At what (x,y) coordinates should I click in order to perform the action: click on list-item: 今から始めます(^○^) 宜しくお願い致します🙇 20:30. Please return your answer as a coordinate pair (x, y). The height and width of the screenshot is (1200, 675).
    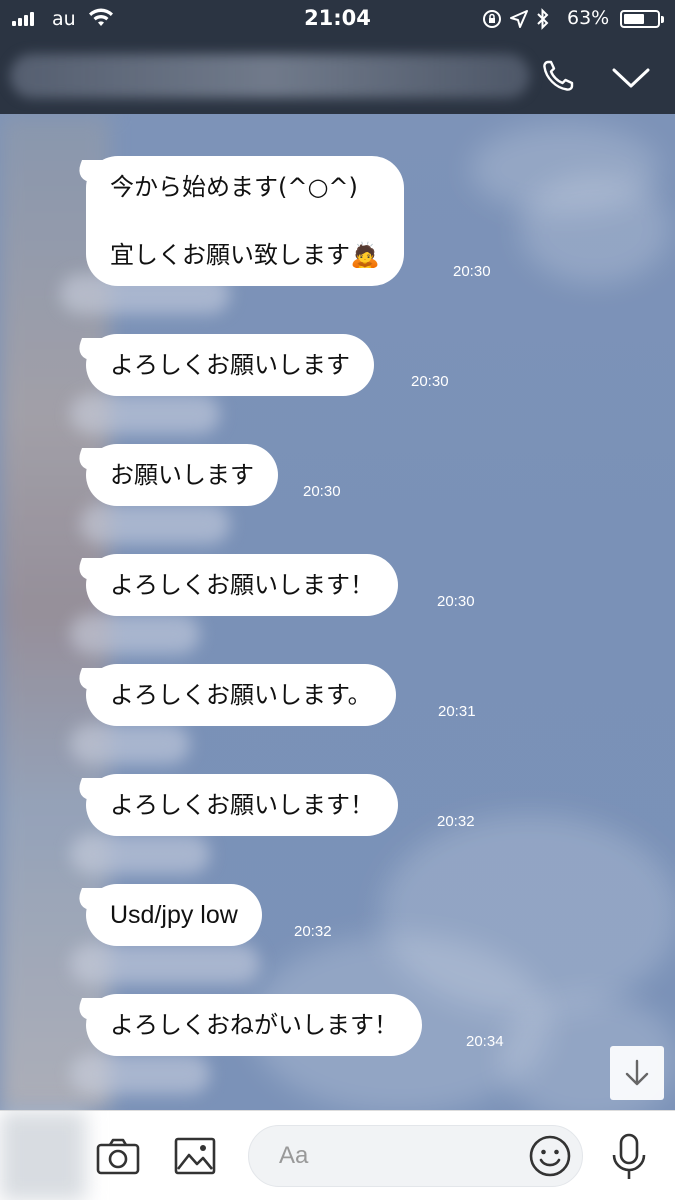
    Looking at the image, I should click on (288, 221).